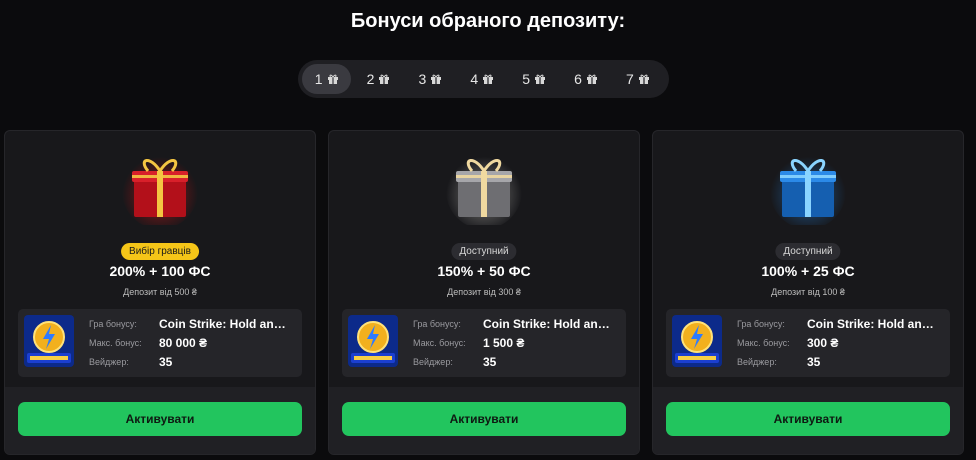 The width and height of the screenshot is (976, 460). What do you see at coordinates (422, 79) in the screenshot?
I see `tab-label: 3` at bounding box center [422, 79].